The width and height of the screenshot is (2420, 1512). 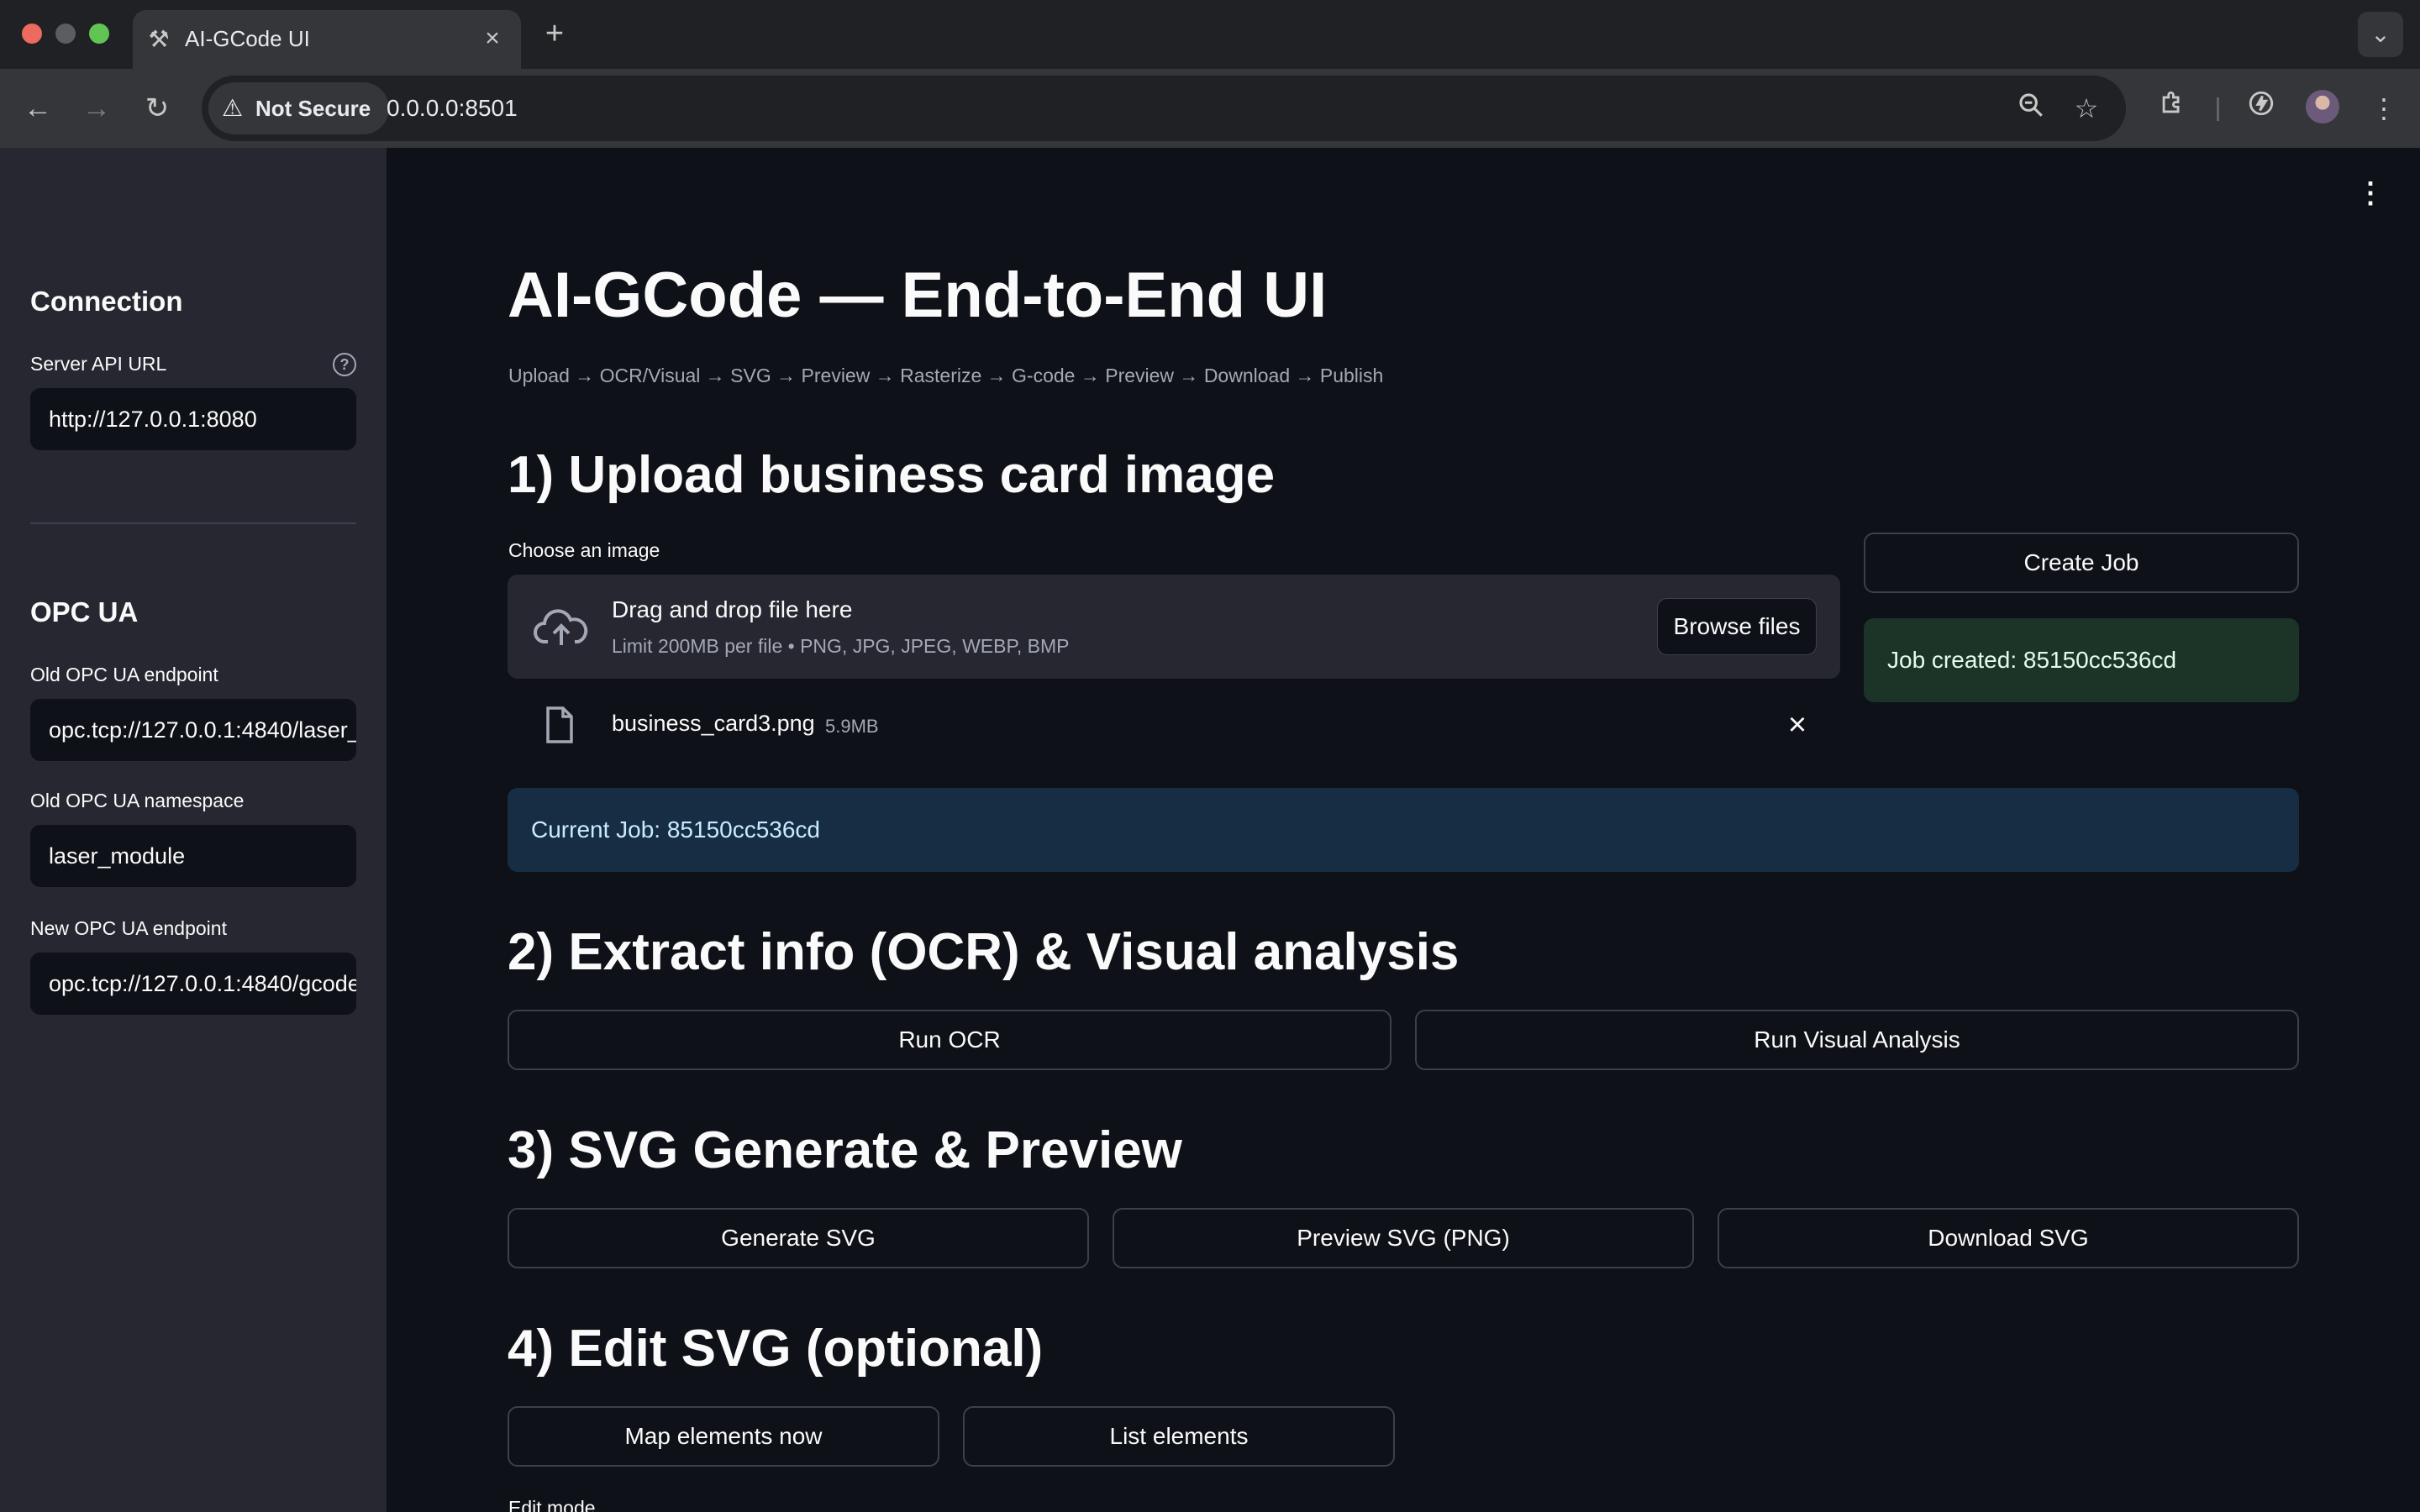 What do you see at coordinates (193, 984) in the screenshot?
I see `new-endpoint-input: opc.tcp://127.0.0.1:4840/gcode` at bounding box center [193, 984].